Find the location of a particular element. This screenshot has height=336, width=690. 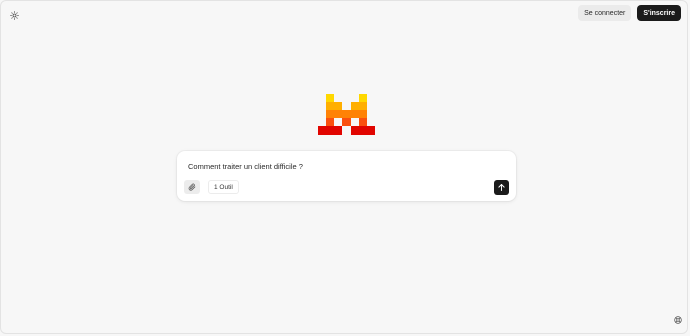

paperclip-icon is located at coordinates (192, 187).